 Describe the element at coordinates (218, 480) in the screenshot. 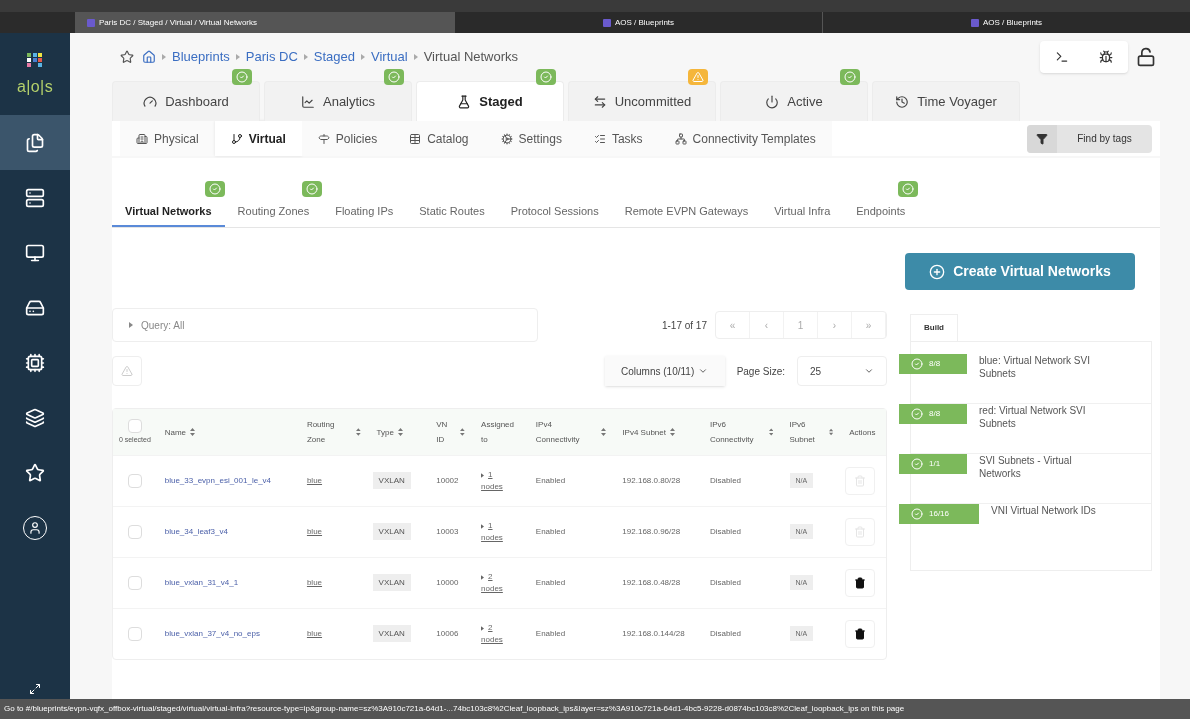

I see `name-link: blue_33_evpn_esi_001_le_v4` at that location.